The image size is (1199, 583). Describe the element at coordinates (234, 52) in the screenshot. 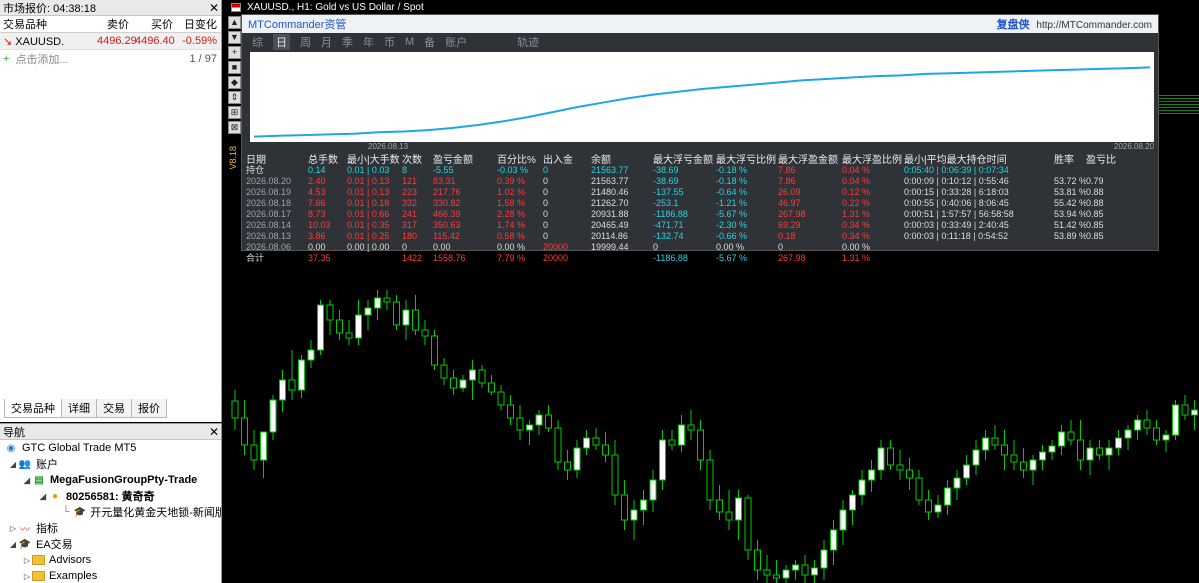

I see `tool-plus-icon: +` at that location.